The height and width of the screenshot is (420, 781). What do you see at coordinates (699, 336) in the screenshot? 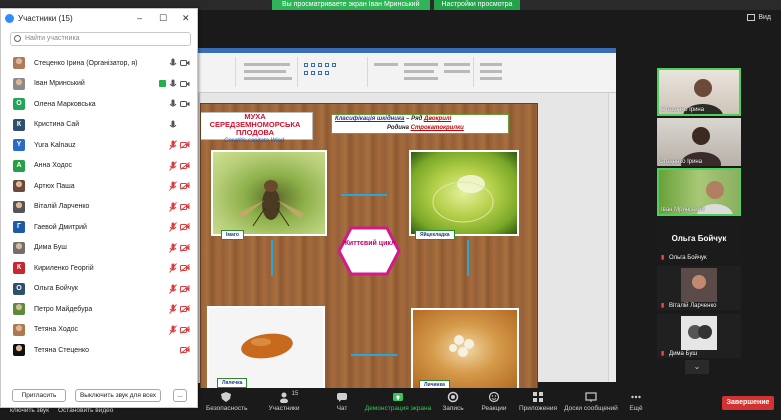
I see `video-tile: Дима Буш ▮` at bounding box center [699, 336].